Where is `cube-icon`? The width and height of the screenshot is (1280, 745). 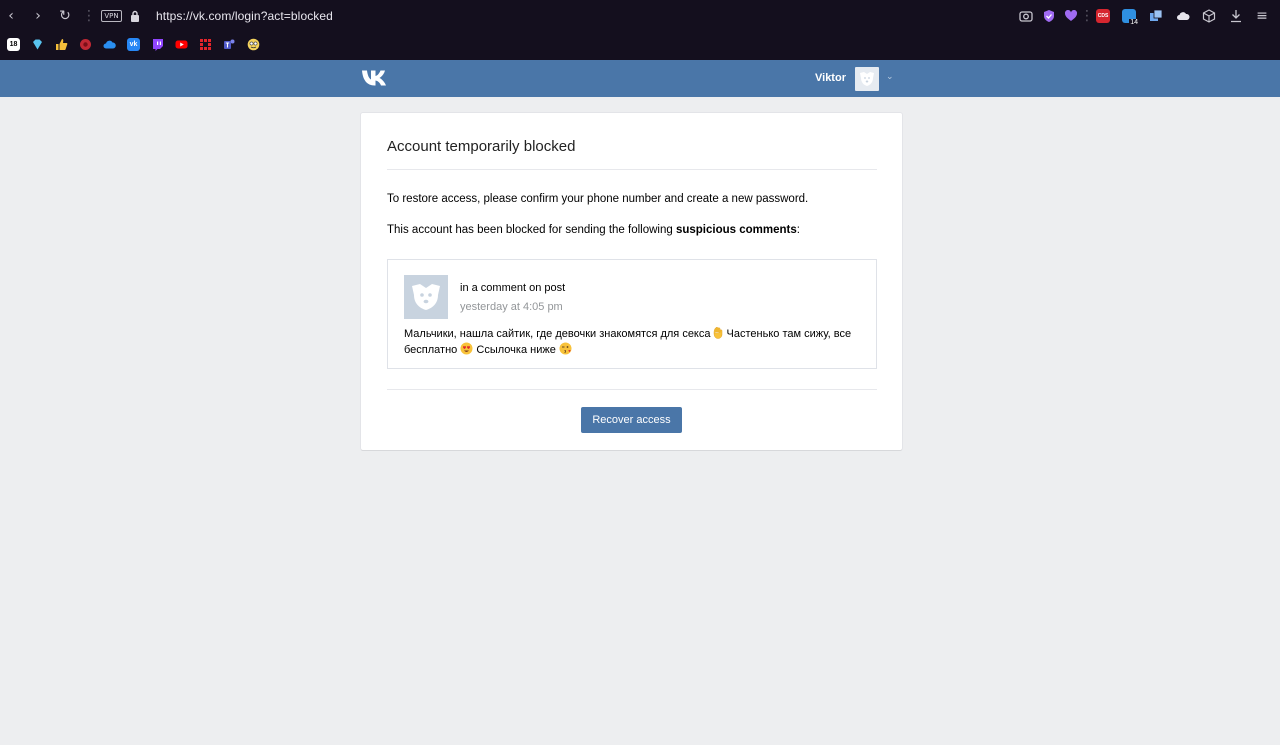
cube-icon is located at coordinates (1209, 16).